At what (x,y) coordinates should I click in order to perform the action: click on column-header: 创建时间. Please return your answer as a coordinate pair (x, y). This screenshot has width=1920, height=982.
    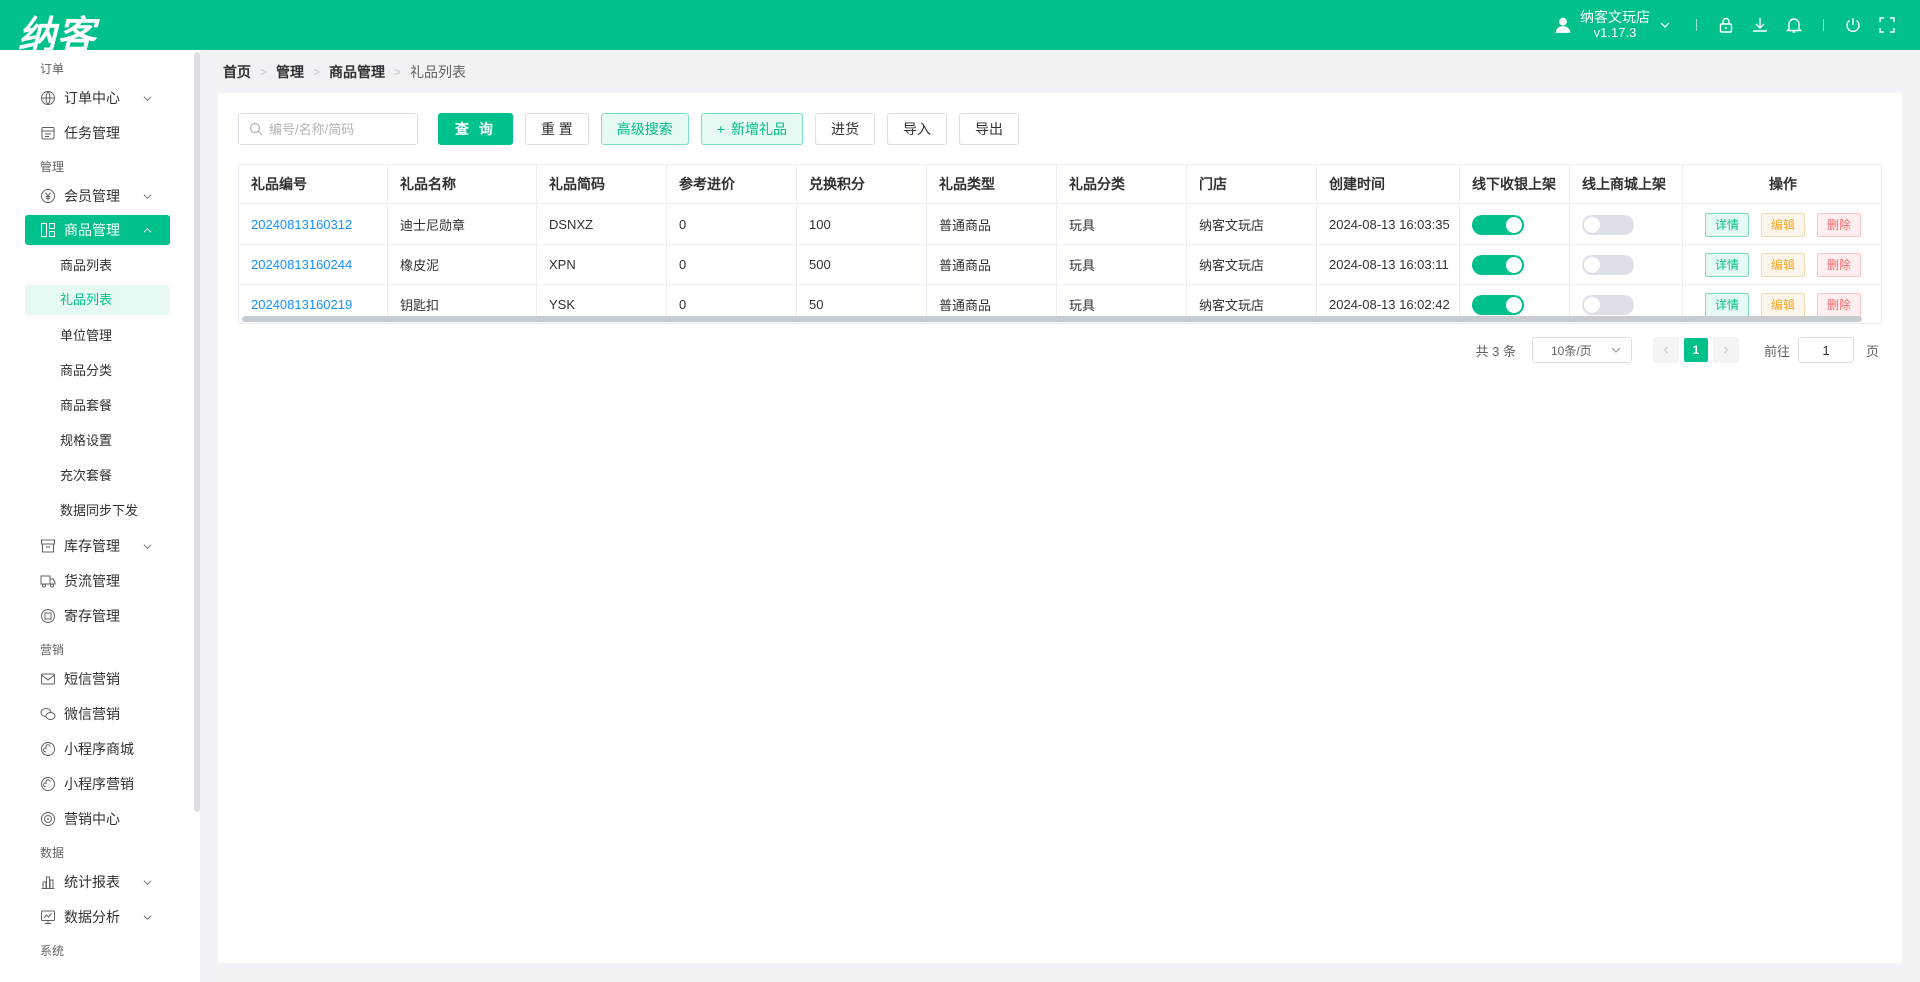
    Looking at the image, I should click on (1388, 184).